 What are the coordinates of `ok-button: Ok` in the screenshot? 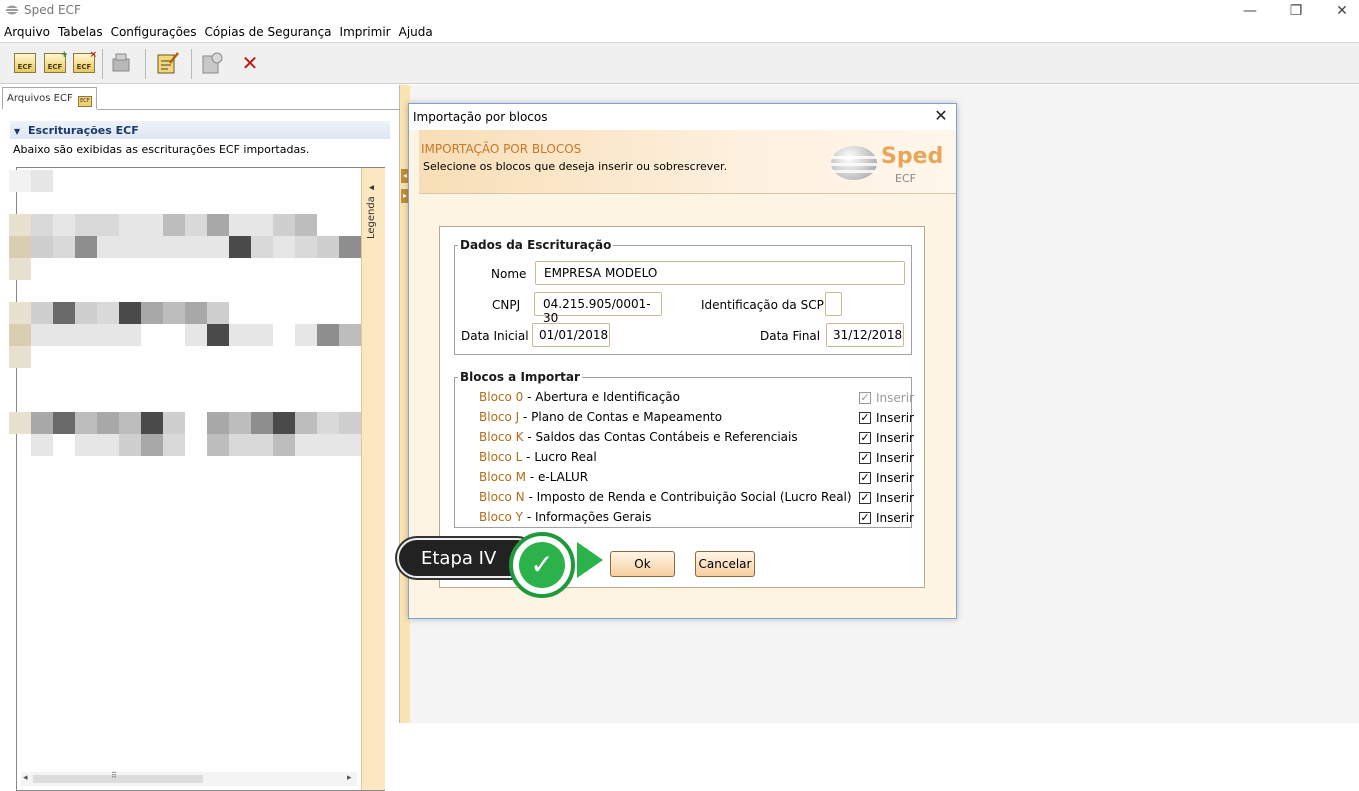 It's located at (642, 564).